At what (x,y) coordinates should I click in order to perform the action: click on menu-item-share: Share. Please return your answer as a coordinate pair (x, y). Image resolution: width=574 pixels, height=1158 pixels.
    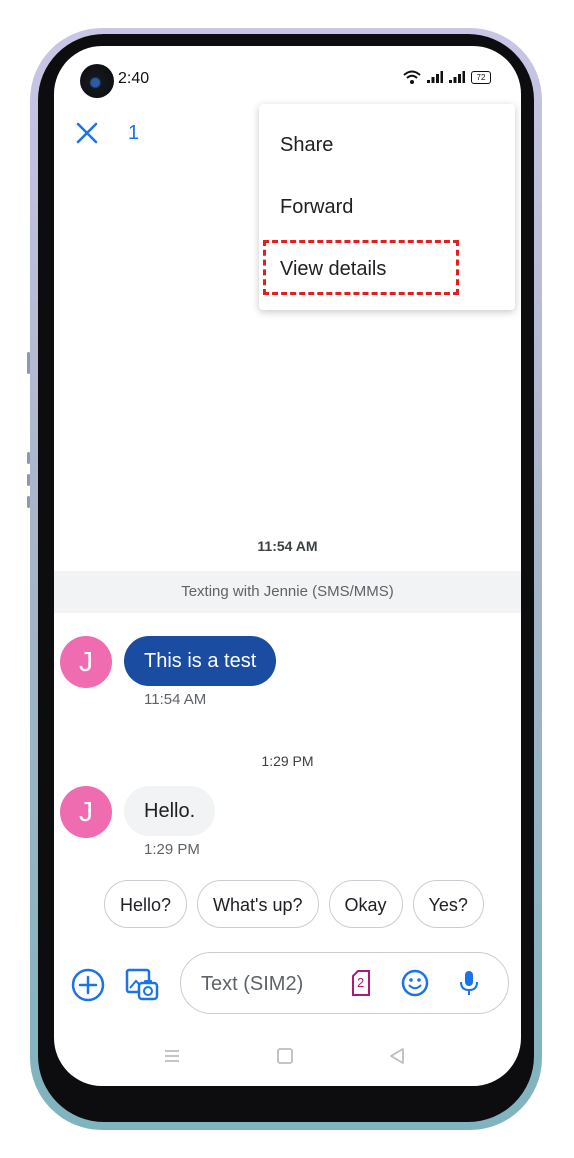
    Looking at the image, I should click on (306, 145).